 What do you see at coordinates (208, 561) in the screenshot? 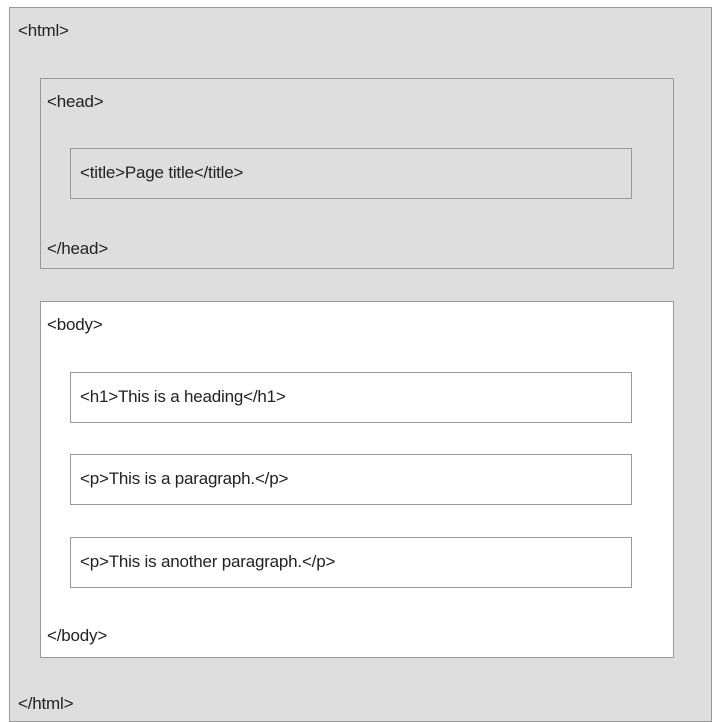
I see `another-paragraph-element-label: <p>This is another paragraph.</p>` at bounding box center [208, 561].